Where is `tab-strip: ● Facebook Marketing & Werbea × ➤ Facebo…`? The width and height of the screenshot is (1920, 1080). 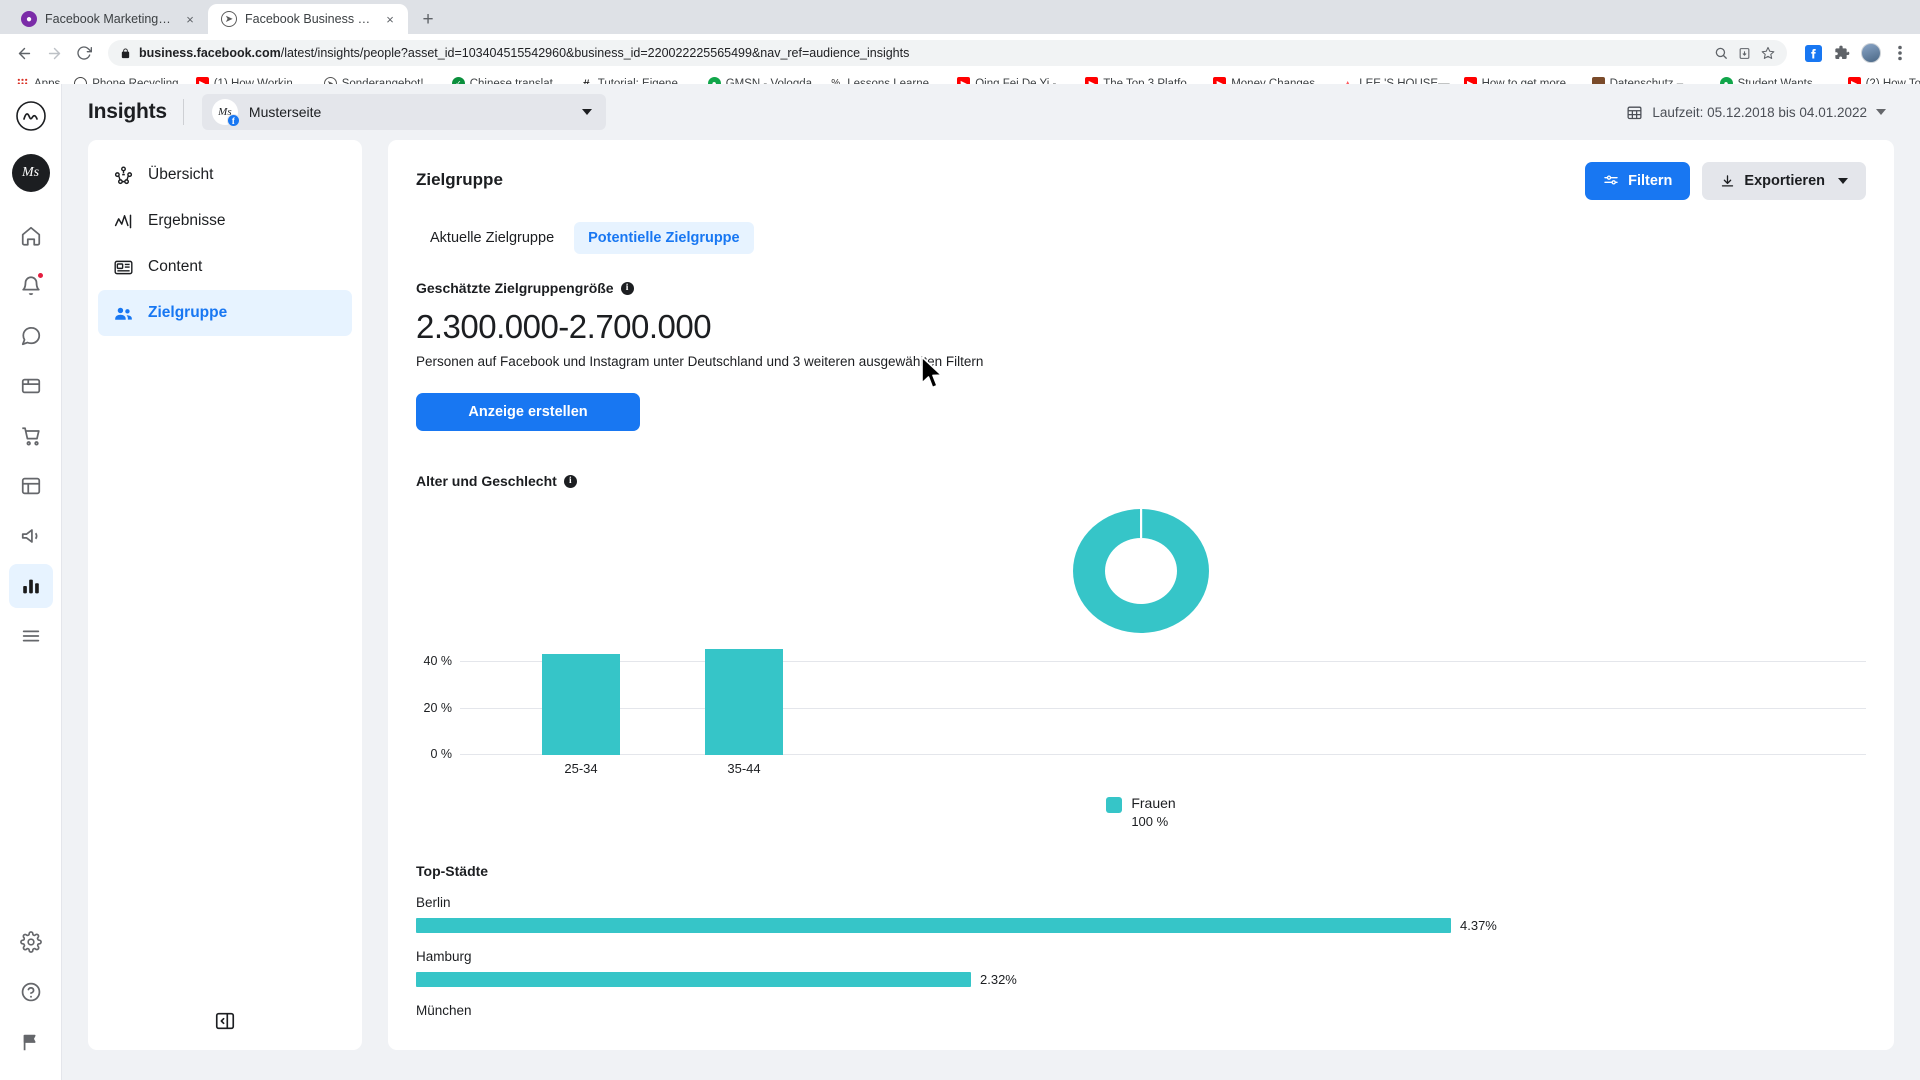 tab-strip: ● Facebook Marketing & Werbea × ➤ Facebo… is located at coordinates (960, 17).